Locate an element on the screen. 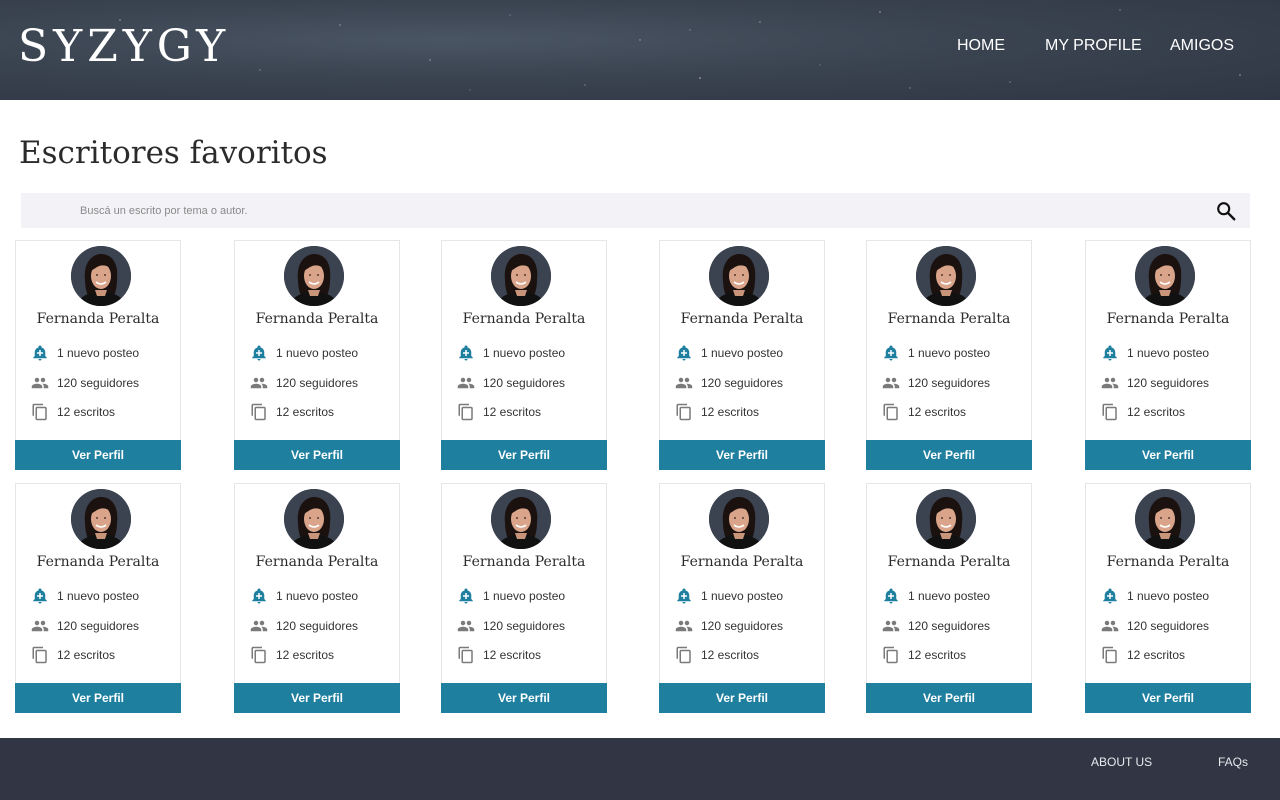 This screenshot has width=1280, height=800. search-bar is located at coordinates (635, 210).